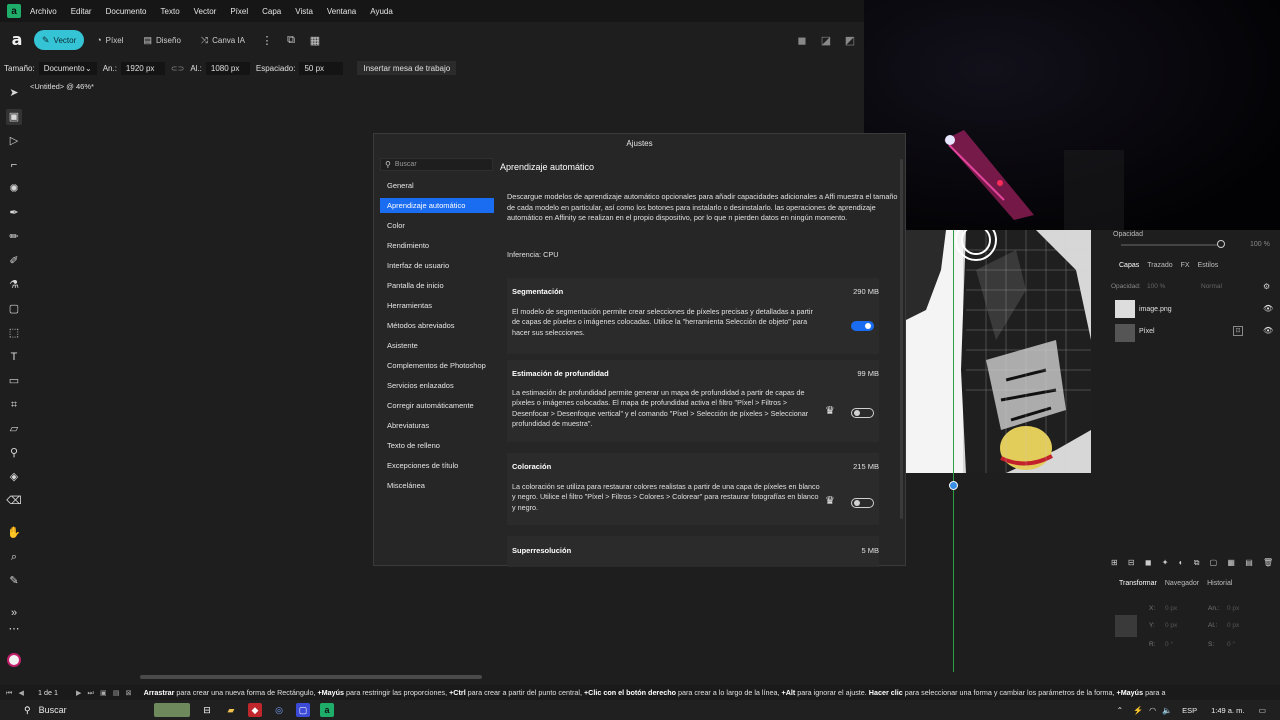 The width and height of the screenshot is (1280, 720). Describe the element at coordinates (1182, 583) in the screenshot. I see `tab-navigator: Navegador` at that location.